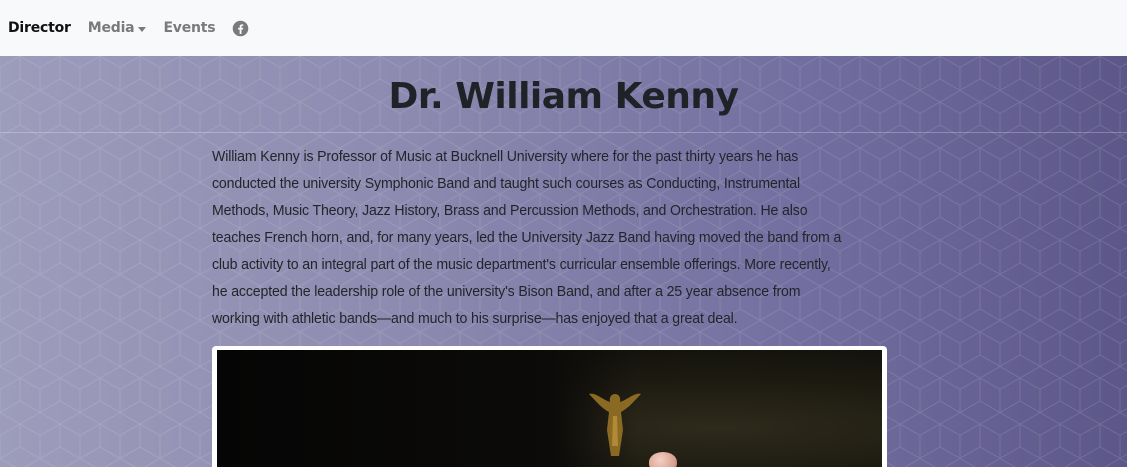  I want to click on director-photo, so click(549, 408).